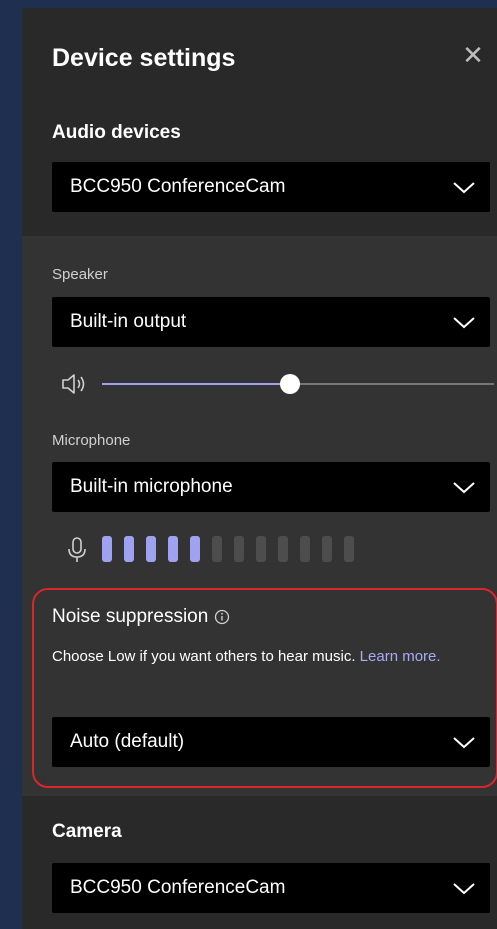 This screenshot has height=929, width=497. What do you see at coordinates (91, 440) in the screenshot?
I see `microphone-label: Microphone` at bounding box center [91, 440].